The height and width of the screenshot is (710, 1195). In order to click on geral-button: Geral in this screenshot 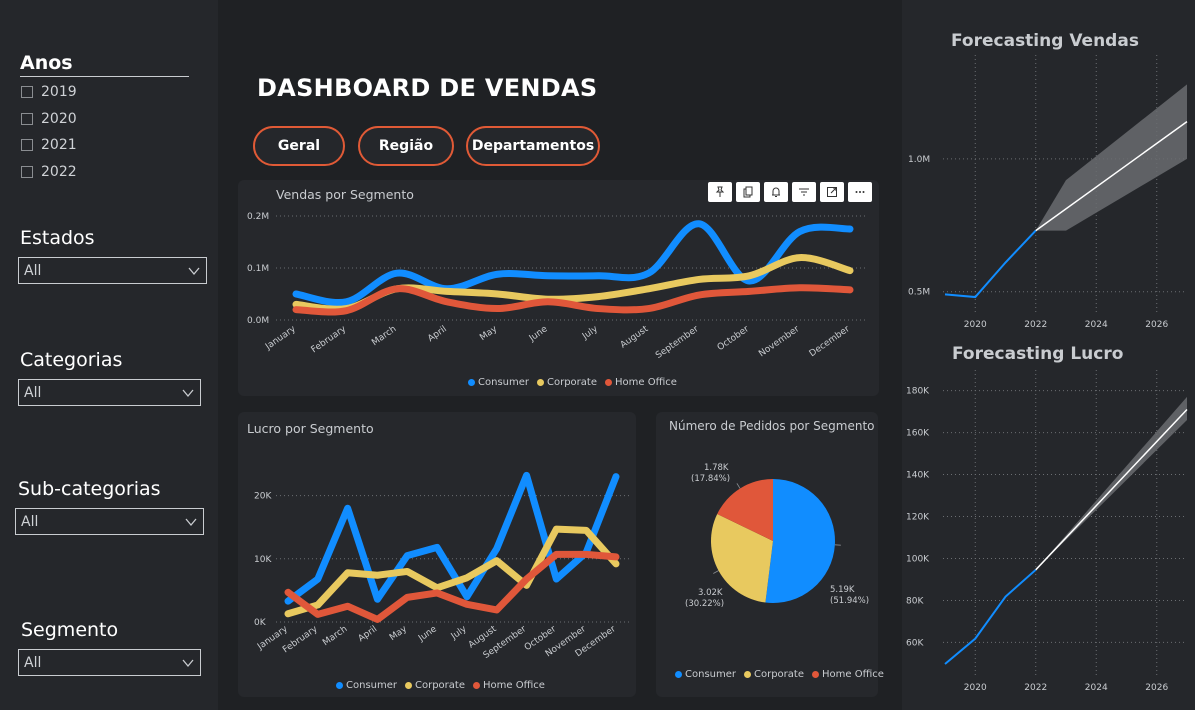, I will do `click(299, 146)`.